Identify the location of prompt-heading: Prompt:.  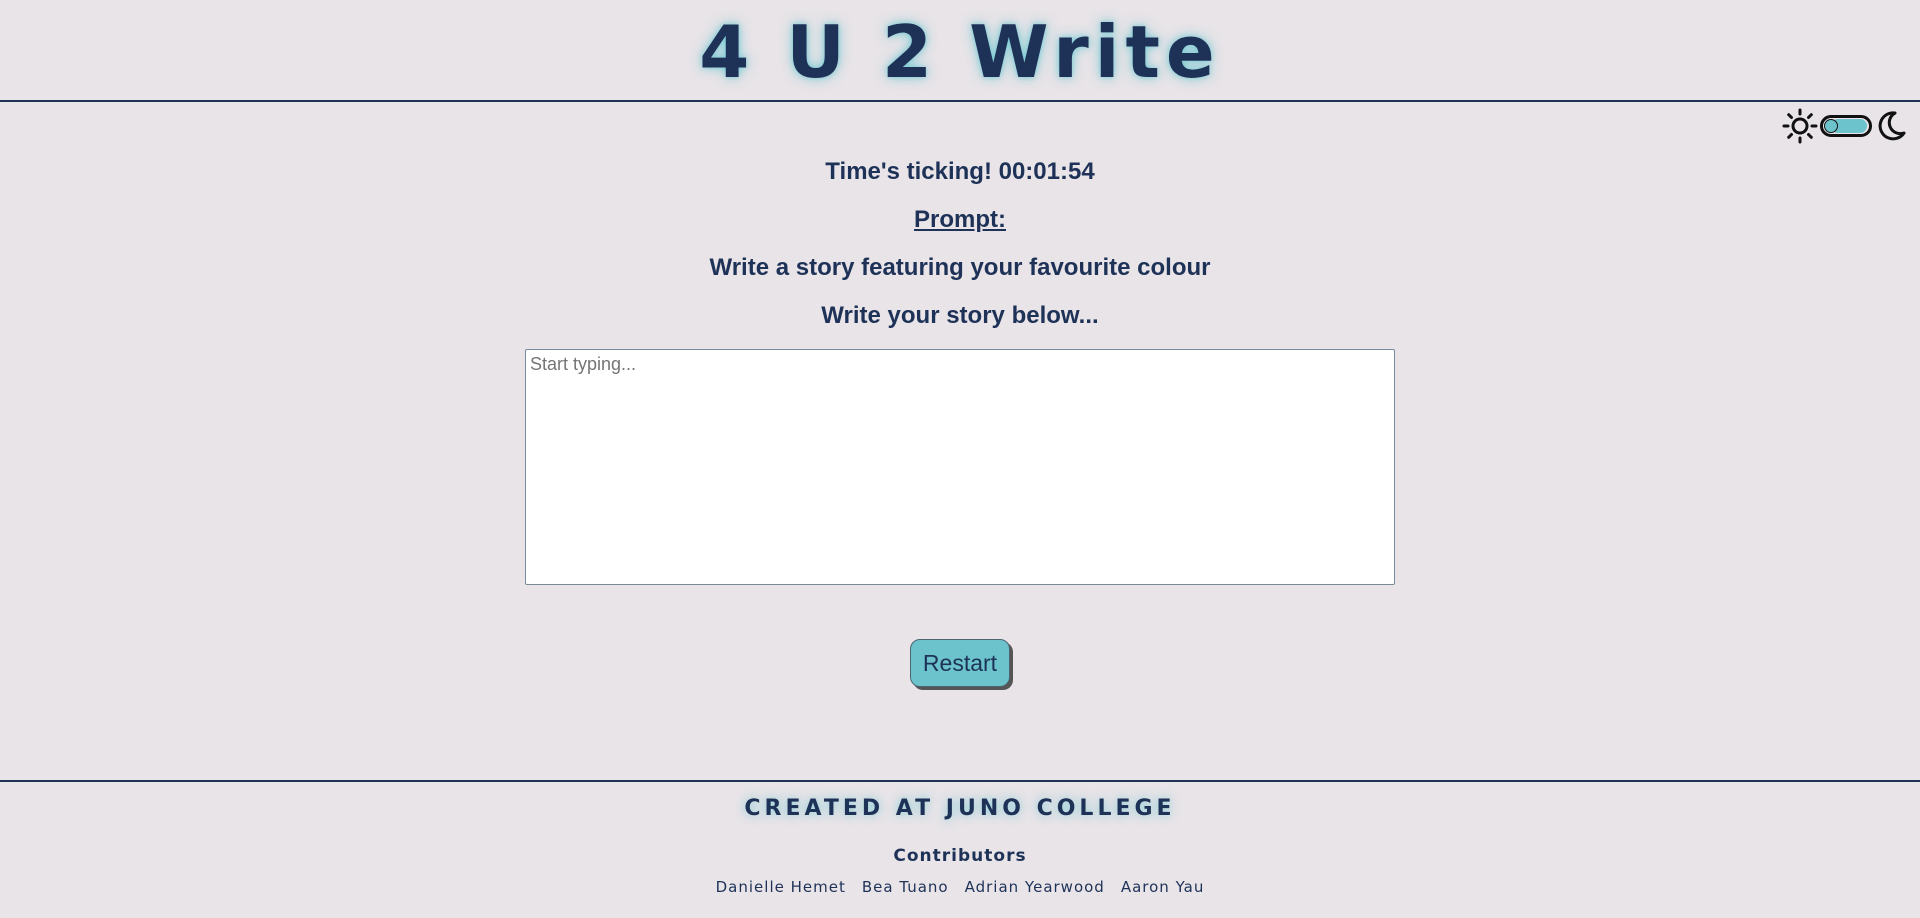
(960, 219).